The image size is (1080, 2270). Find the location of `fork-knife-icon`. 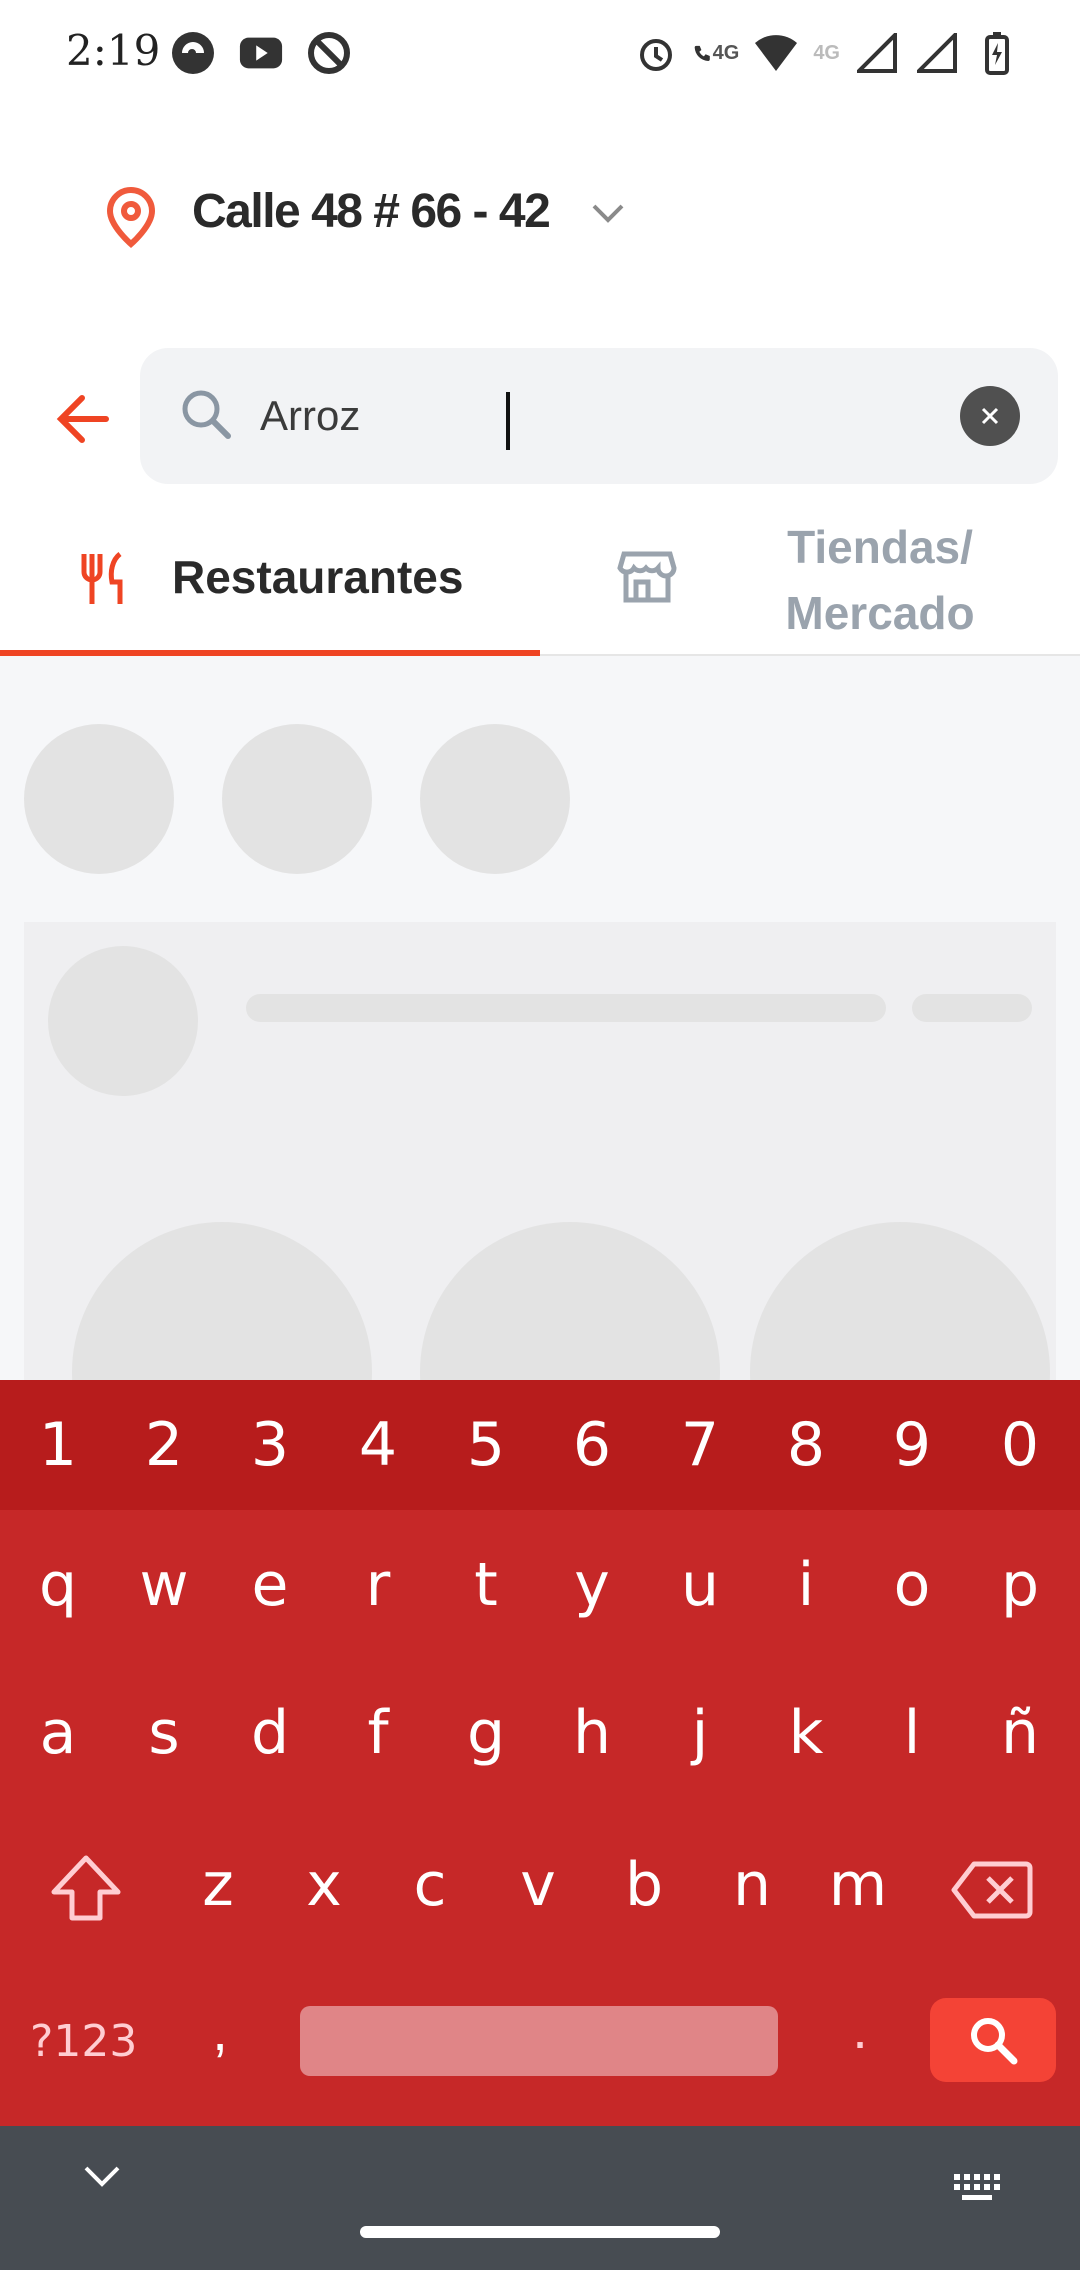

fork-knife-icon is located at coordinates (105, 581).